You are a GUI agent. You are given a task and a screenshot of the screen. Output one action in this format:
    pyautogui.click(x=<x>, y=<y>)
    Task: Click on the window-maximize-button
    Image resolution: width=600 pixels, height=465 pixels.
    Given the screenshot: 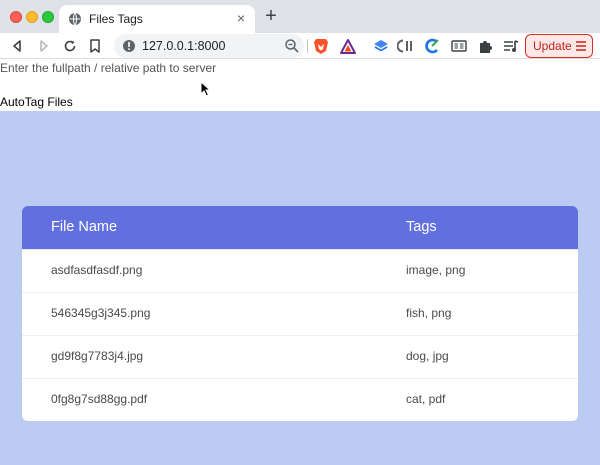 What is the action you would take?
    pyautogui.click(x=48, y=17)
    